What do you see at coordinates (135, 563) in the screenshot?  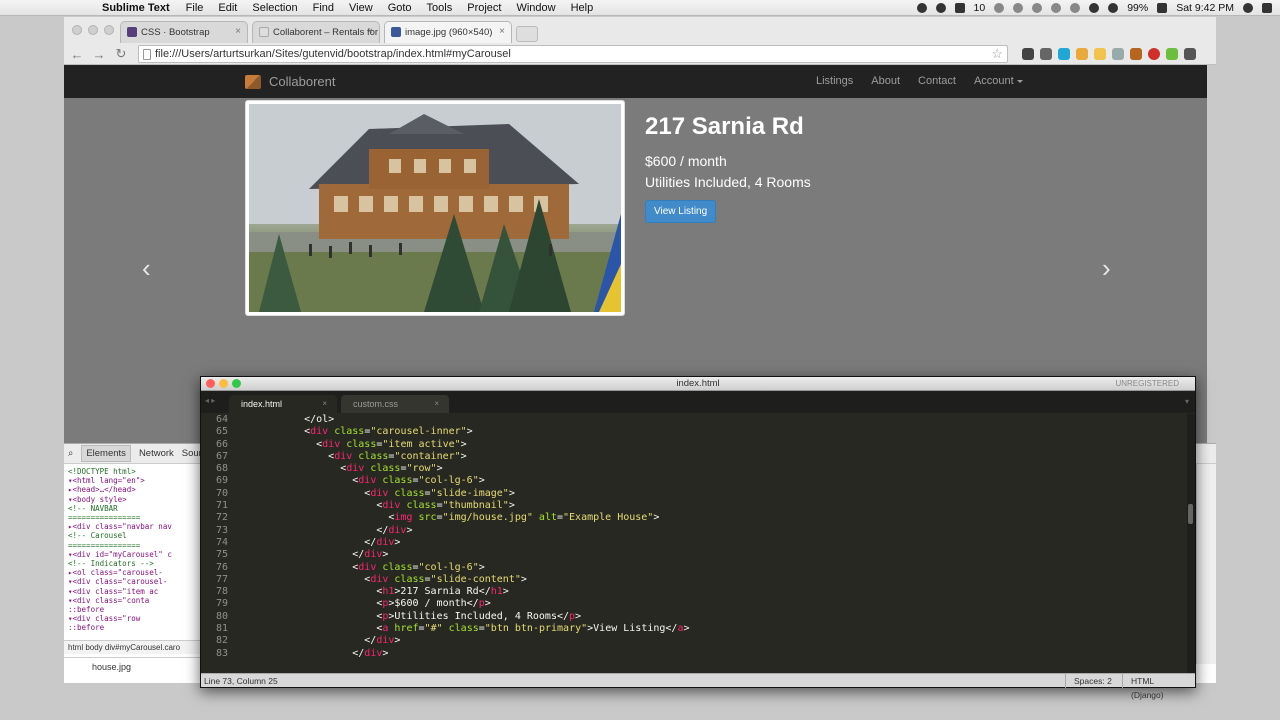 I see `dom-comment: <!-- Indicators -->` at bounding box center [135, 563].